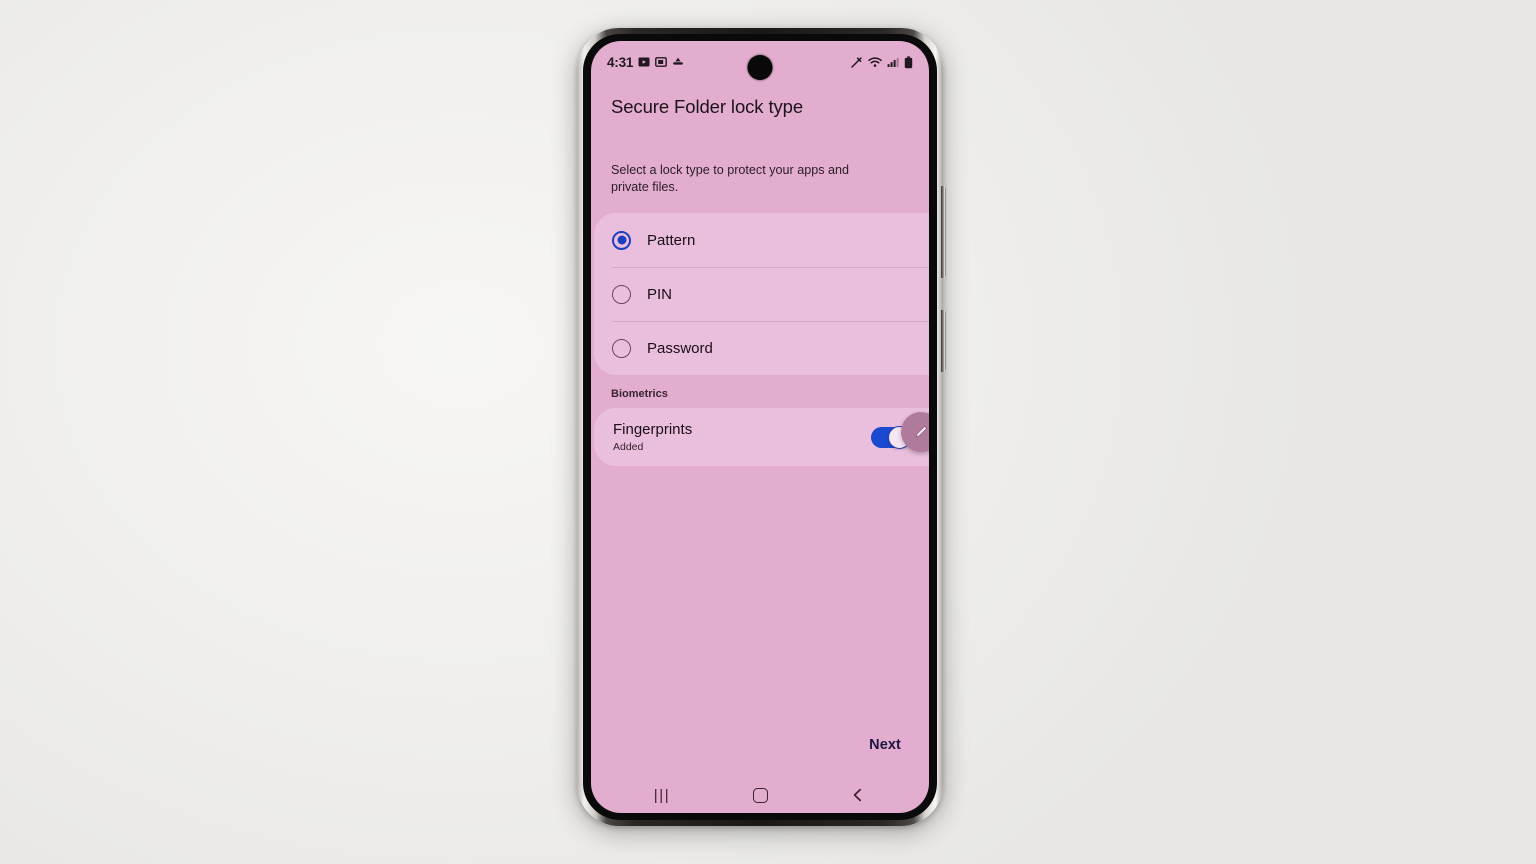 This screenshot has width=1536, height=864. I want to click on radio-pin, so click(621, 294).